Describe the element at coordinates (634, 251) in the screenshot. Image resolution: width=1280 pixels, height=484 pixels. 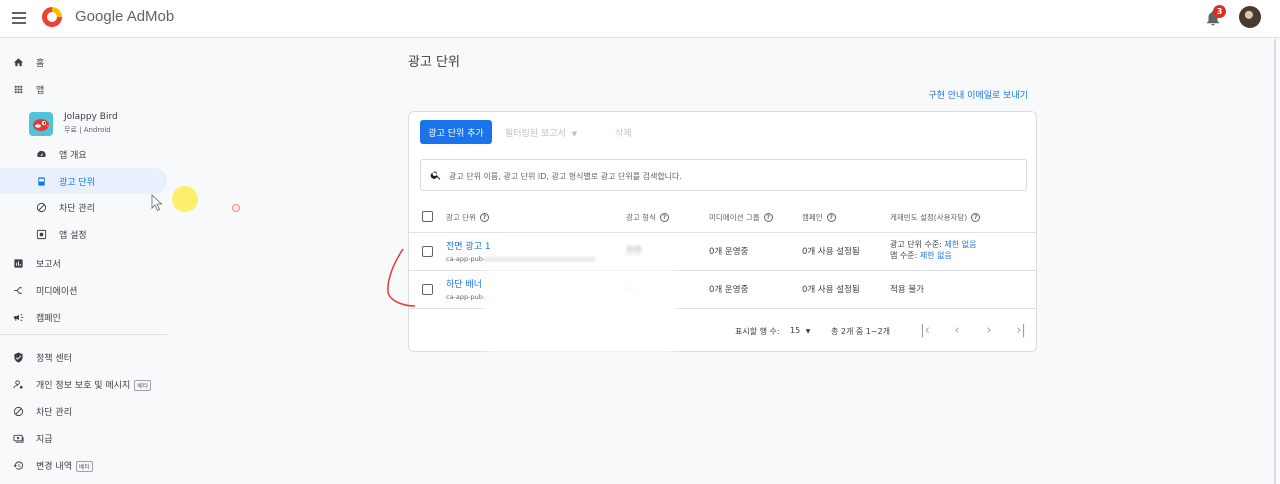
I see `ad-format: 전면` at that location.